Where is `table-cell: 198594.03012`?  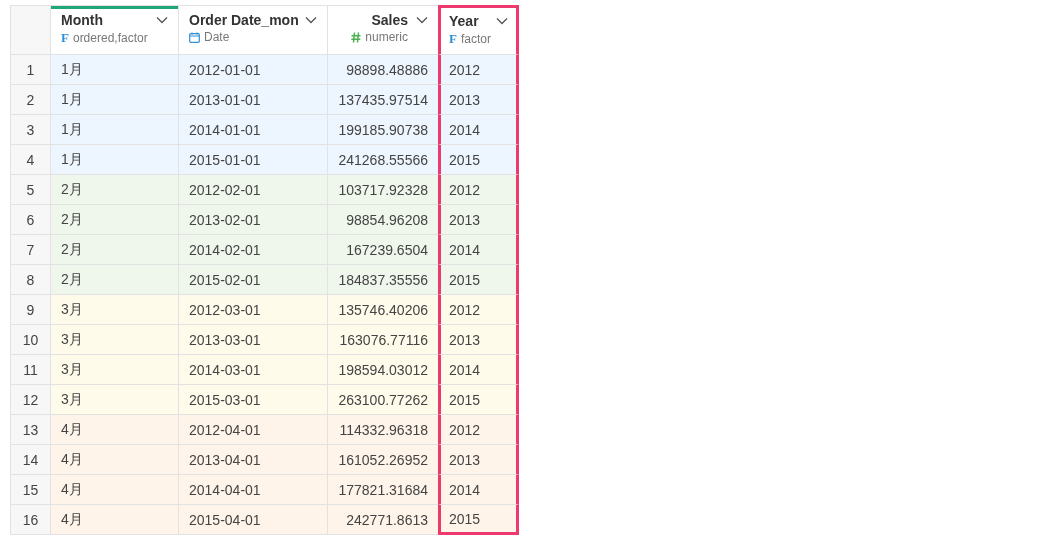
table-cell: 198594.03012 is located at coordinates (382, 370).